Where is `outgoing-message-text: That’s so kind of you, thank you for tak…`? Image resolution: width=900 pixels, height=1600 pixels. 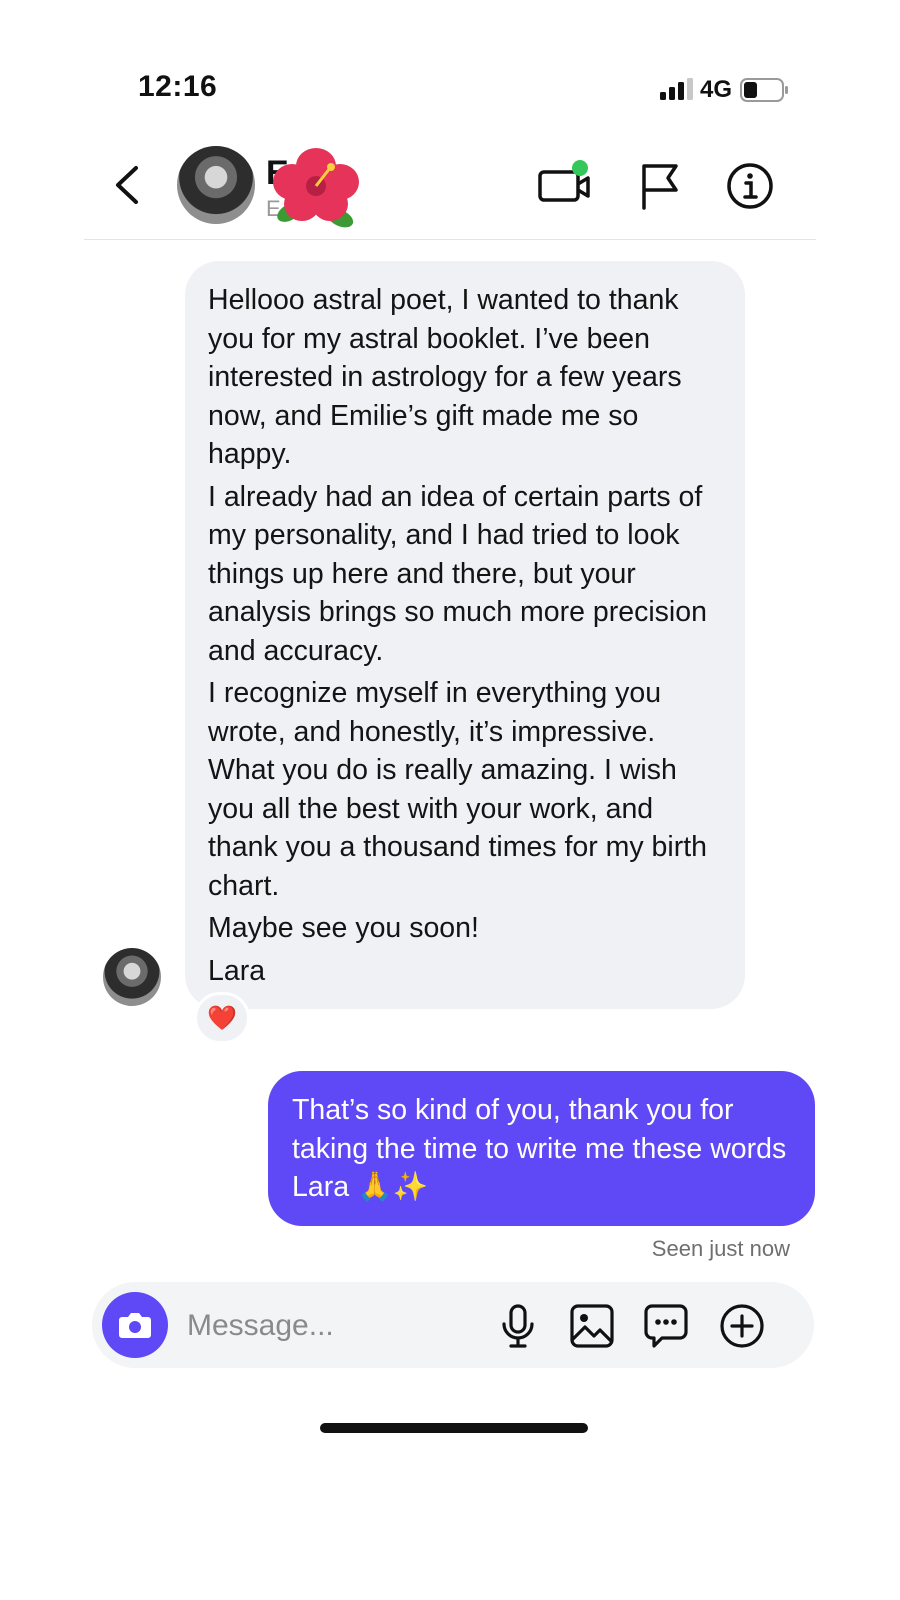
outgoing-message-text: That’s so kind of you, thank you for tak… is located at coordinates (539, 1148).